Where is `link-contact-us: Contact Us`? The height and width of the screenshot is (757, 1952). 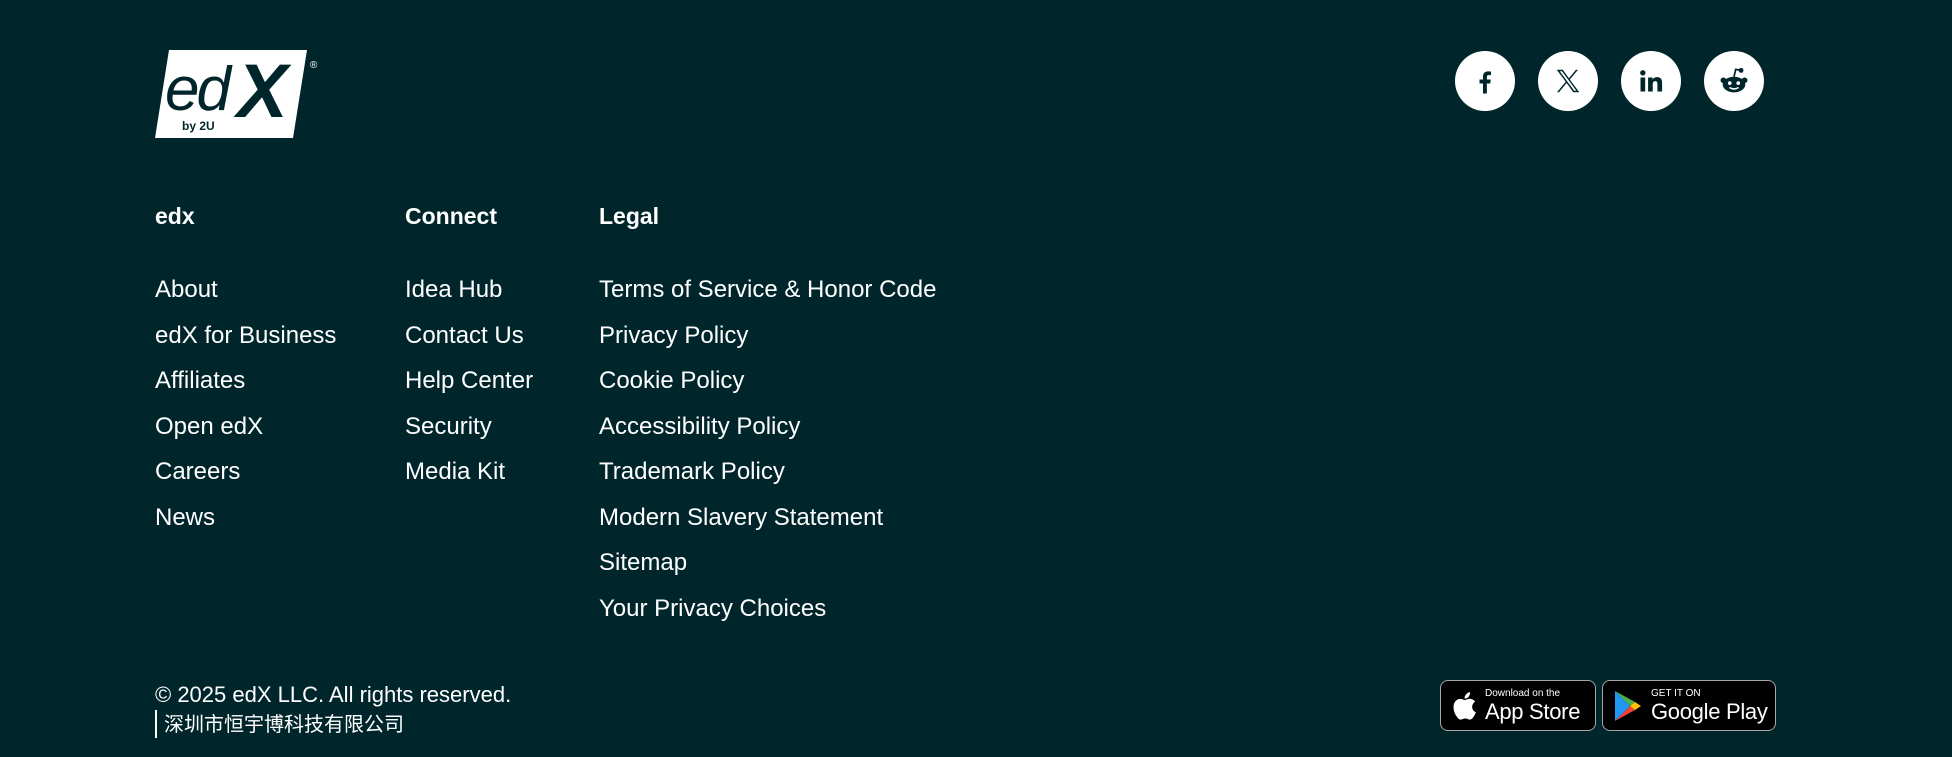
link-contact-us: Contact Us is located at coordinates (464, 335).